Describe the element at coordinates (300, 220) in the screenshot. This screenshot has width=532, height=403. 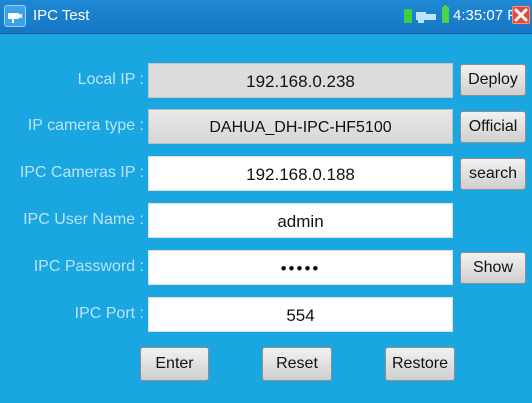
I see `user-name-input: admin` at that location.